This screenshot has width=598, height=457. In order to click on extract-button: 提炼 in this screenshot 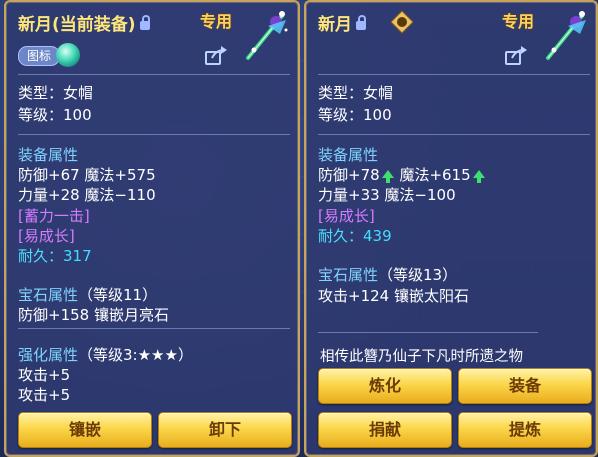, I will do `click(525, 430)`.